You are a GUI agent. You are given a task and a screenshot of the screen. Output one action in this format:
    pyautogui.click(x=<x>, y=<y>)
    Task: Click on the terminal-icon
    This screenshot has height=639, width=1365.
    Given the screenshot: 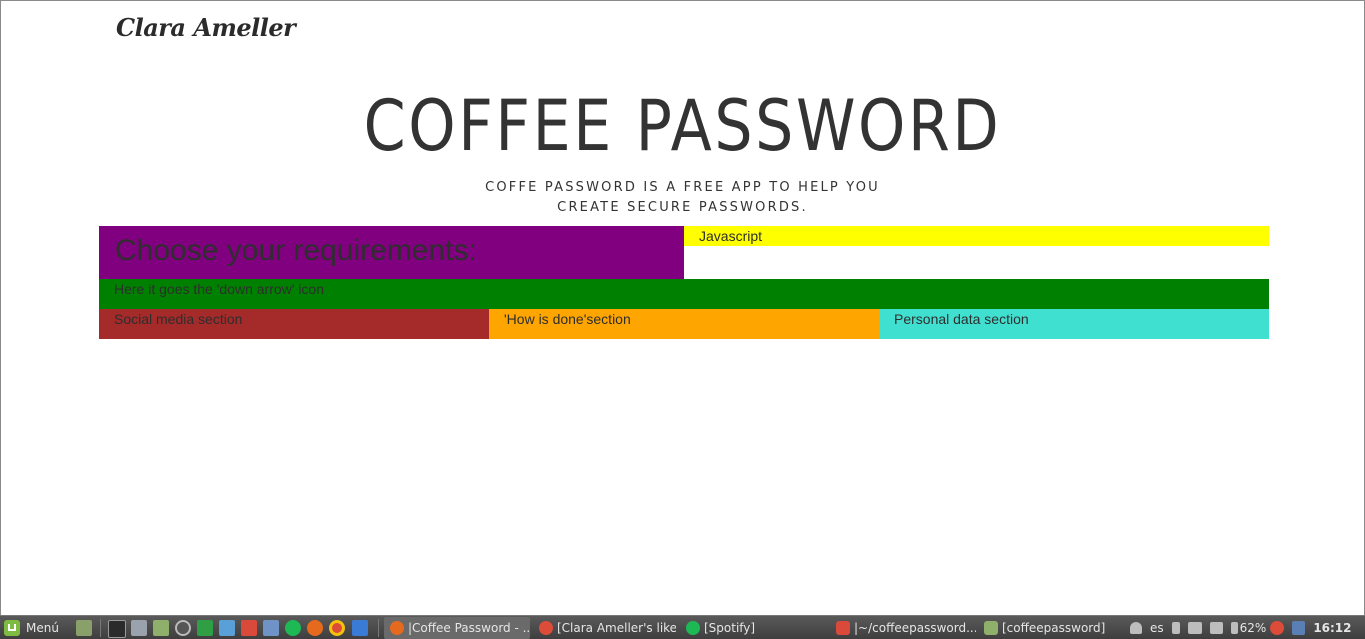 What is the action you would take?
    pyautogui.click(x=843, y=628)
    